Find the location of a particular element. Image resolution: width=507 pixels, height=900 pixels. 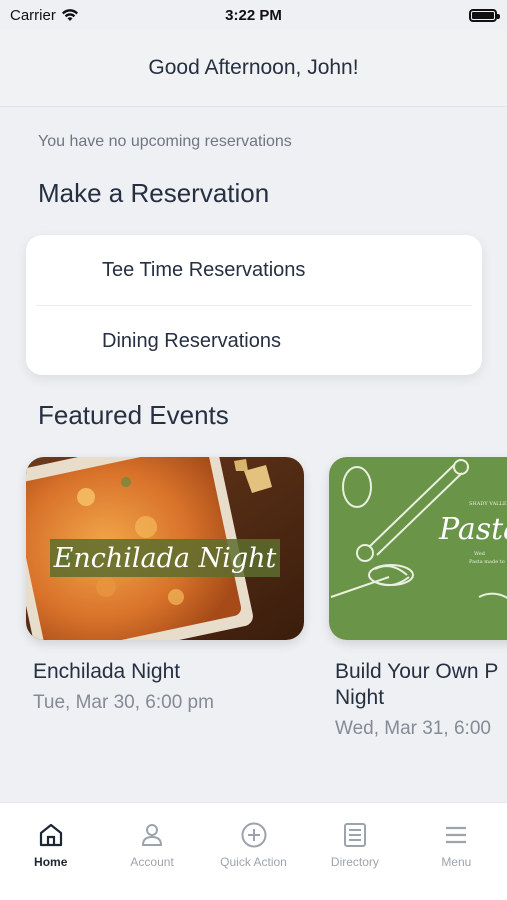

tab-menu-label: Menu is located at coordinates (456, 862).